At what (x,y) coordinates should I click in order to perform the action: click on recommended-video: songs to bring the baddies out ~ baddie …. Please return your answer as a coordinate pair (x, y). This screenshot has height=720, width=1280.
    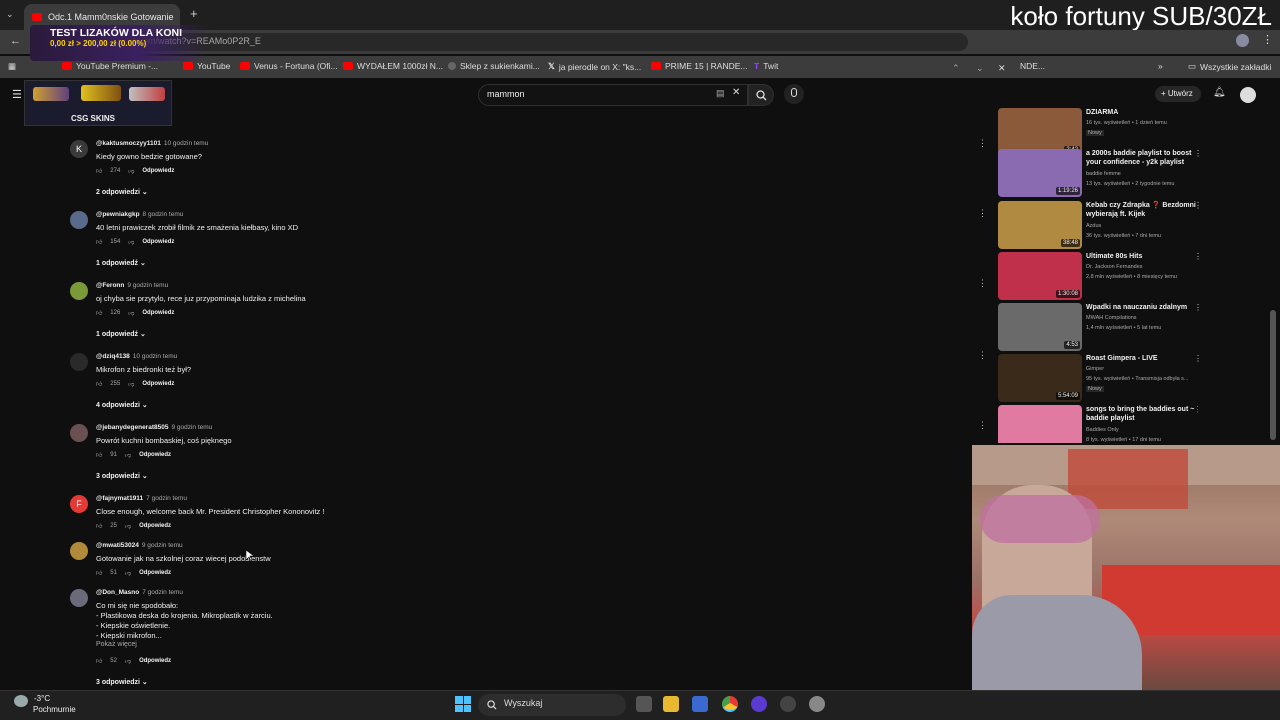
    Looking at the image, I should click on (1098, 424).